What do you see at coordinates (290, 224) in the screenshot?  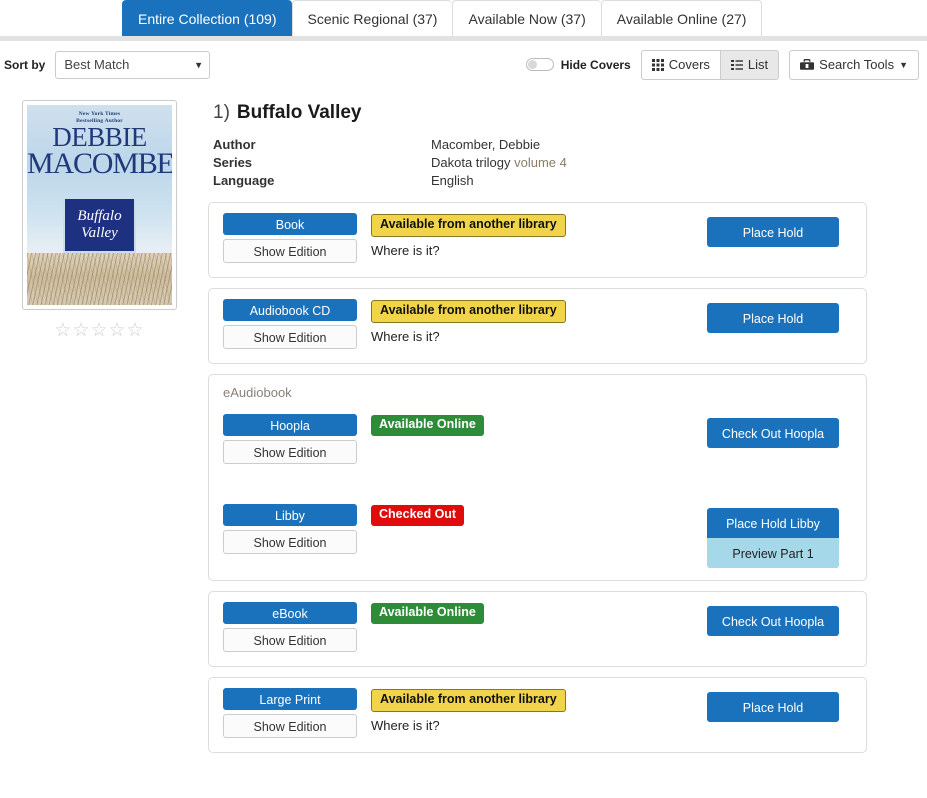 I see `format-button: Book` at bounding box center [290, 224].